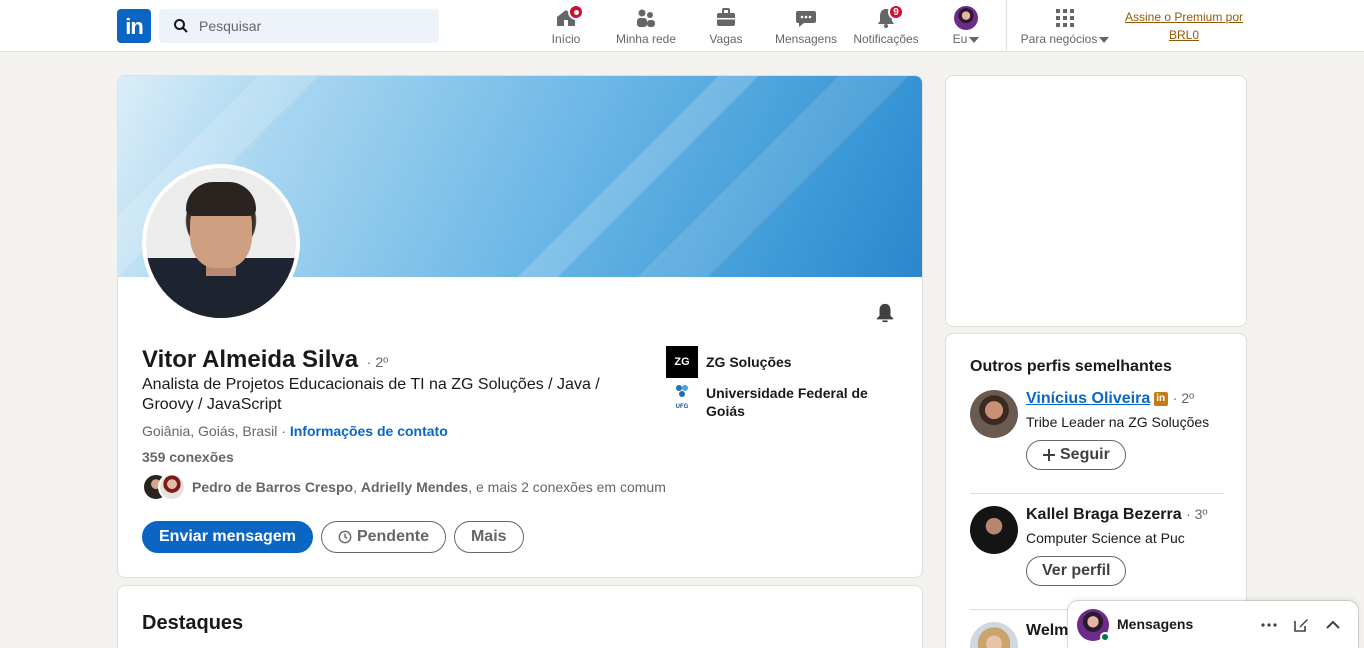  What do you see at coordinates (414, 487) in the screenshot?
I see `mutual-name: Adrielly Mendes` at bounding box center [414, 487].